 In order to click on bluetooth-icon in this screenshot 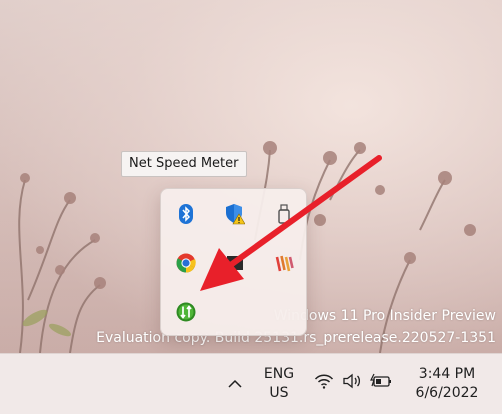, I will do `click(185, 213)`.